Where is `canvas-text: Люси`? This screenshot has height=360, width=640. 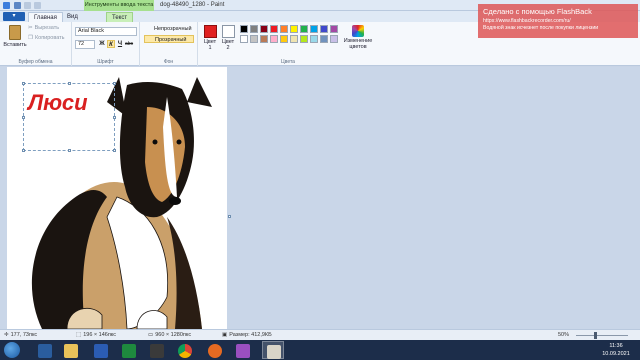
canvas-text: Люси is located at coordinates (58, 103).